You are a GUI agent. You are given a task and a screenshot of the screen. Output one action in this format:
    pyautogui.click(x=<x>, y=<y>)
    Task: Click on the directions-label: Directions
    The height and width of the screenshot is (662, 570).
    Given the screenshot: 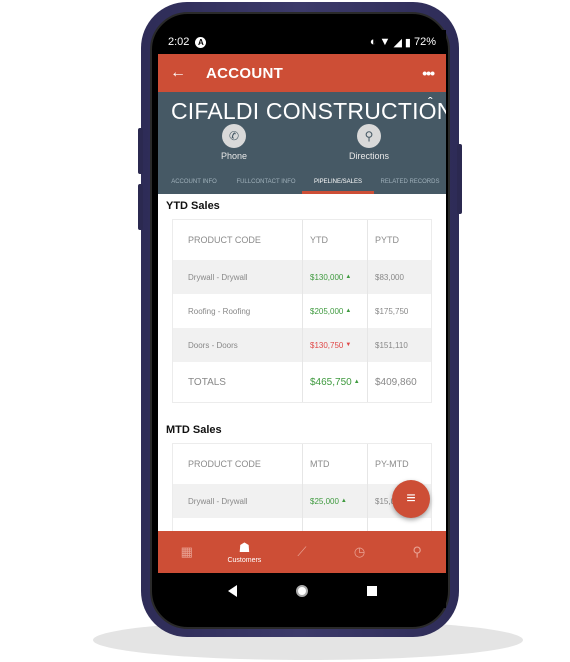 What is the action you would take?
    pyautogui.click(x=368, y=156)
    